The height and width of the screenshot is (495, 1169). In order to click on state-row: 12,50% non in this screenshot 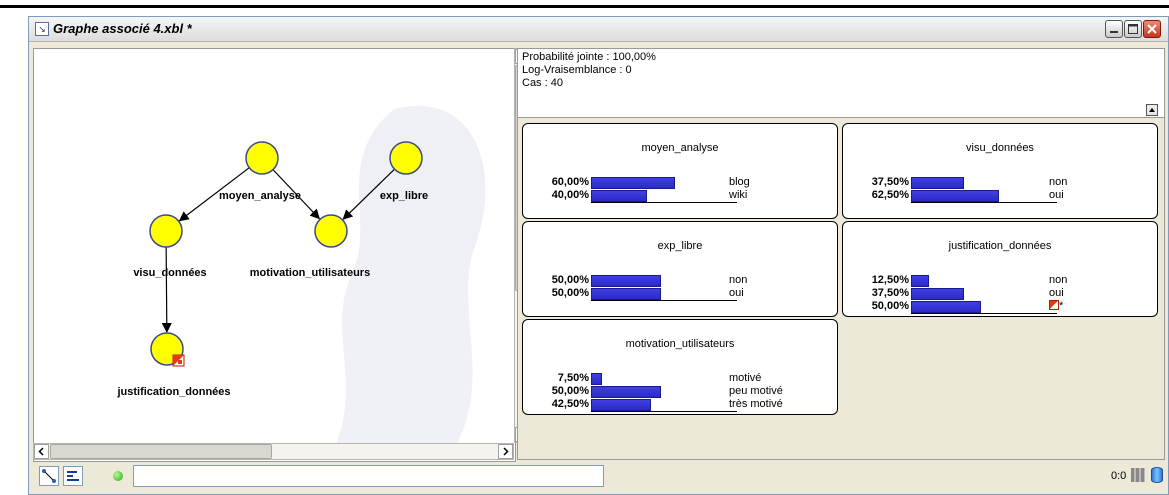, I will do `click(1002, 280)`.